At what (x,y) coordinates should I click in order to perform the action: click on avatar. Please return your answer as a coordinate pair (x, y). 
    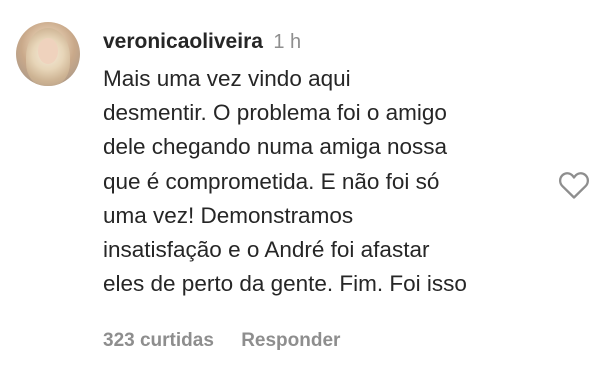
    Looking at the image, I should click on (48, 54).